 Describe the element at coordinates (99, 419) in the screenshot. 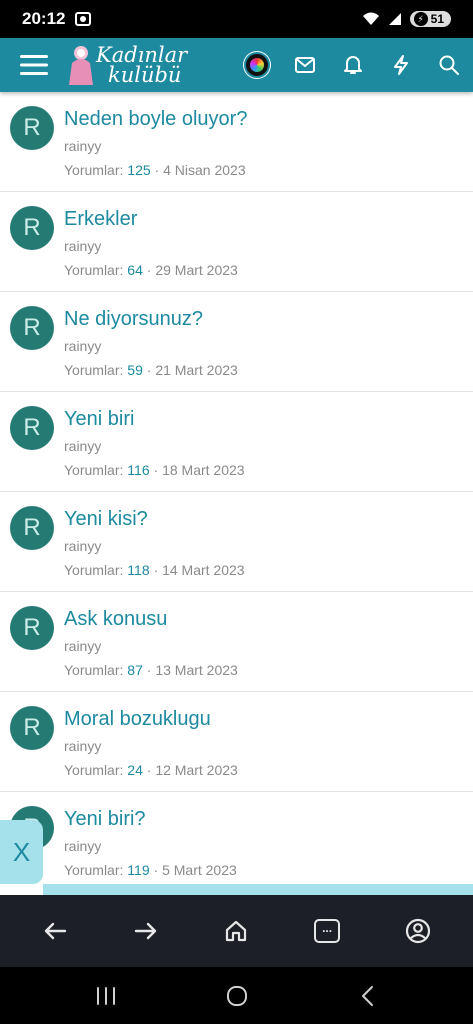

I see `thread-title: Yeni biri` at that location.